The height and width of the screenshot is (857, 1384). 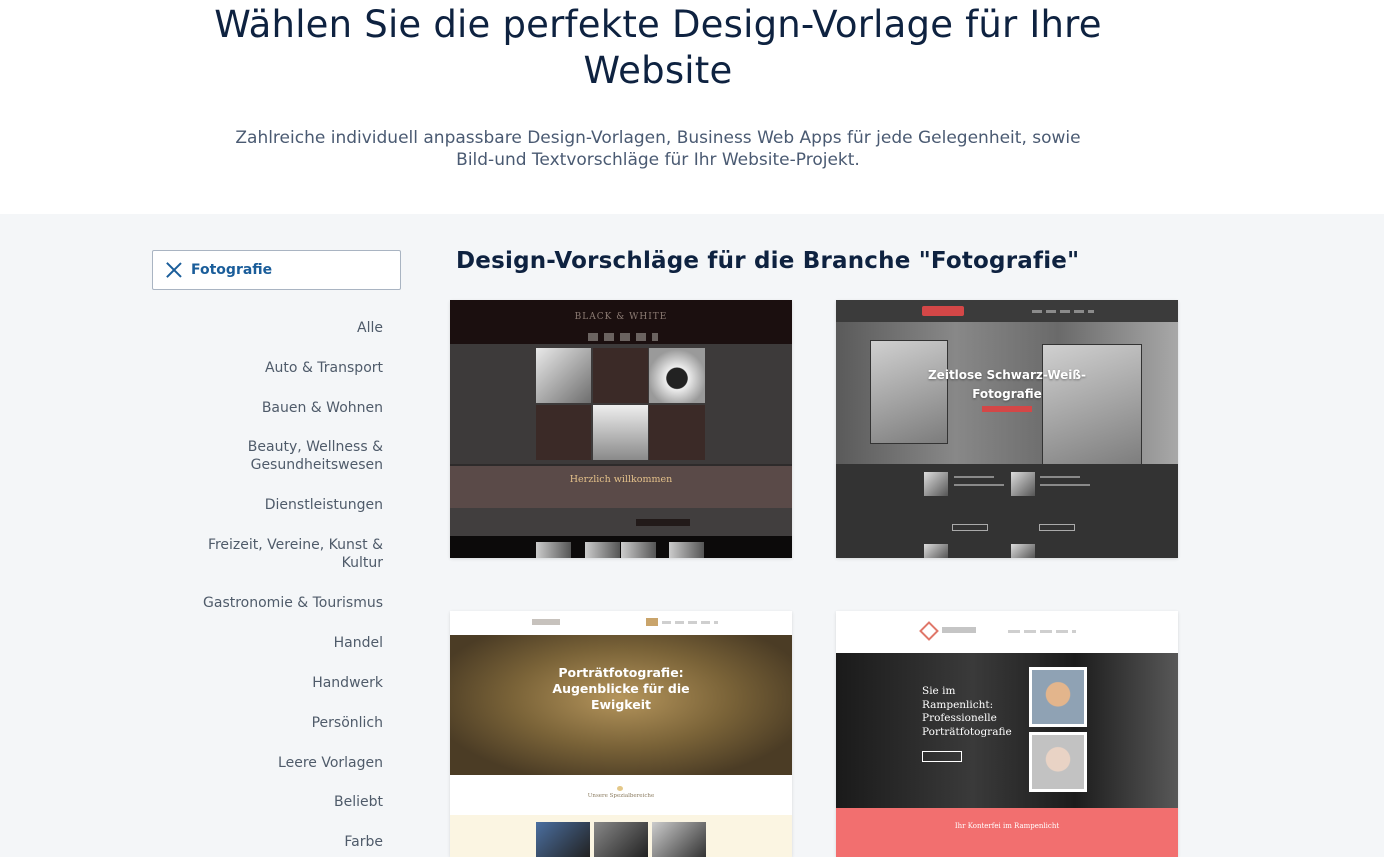 I want to click on category-item: Freizeit, Vereine, Kunst & Kultur, so click(x=288, y=554).